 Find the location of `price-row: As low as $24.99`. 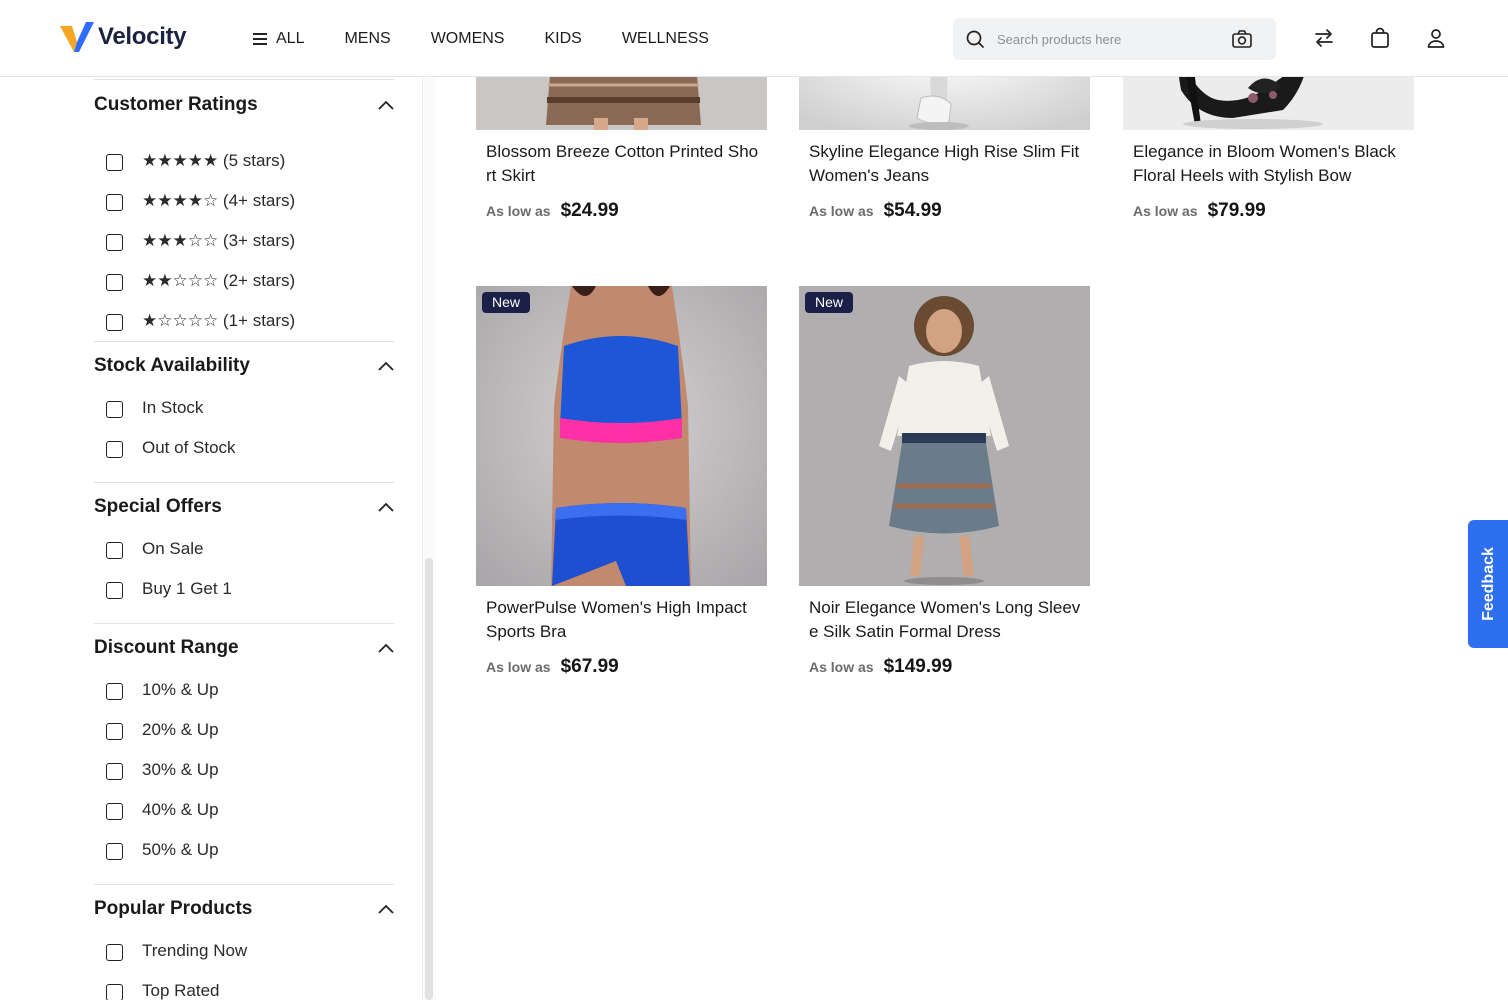

price-row: As low as $24.99 is located at coordinates (552, 211).